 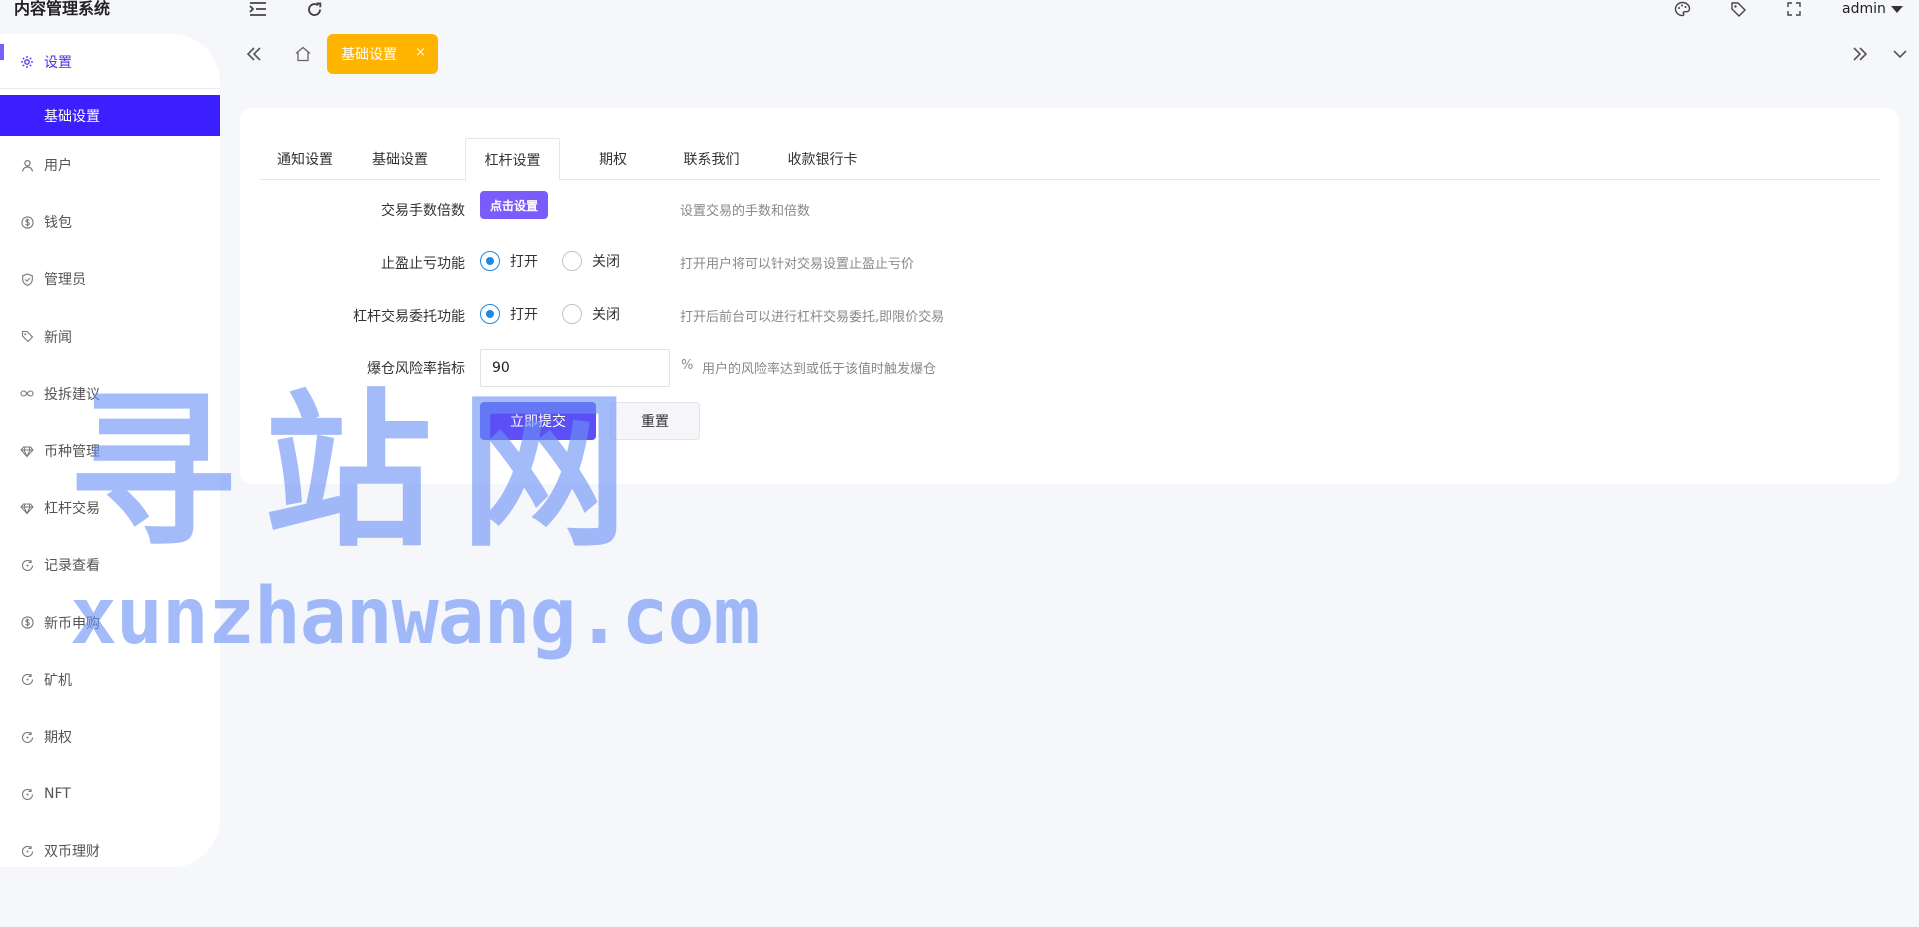 What do you see at coordinates (254, 54) in the screenshot?
I see `scroll-left-icon` at bounding box center [254, 54].